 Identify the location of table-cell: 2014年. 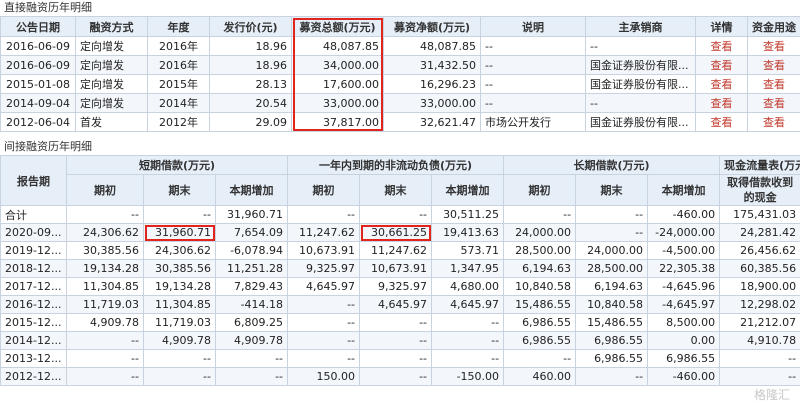
(178, 103).